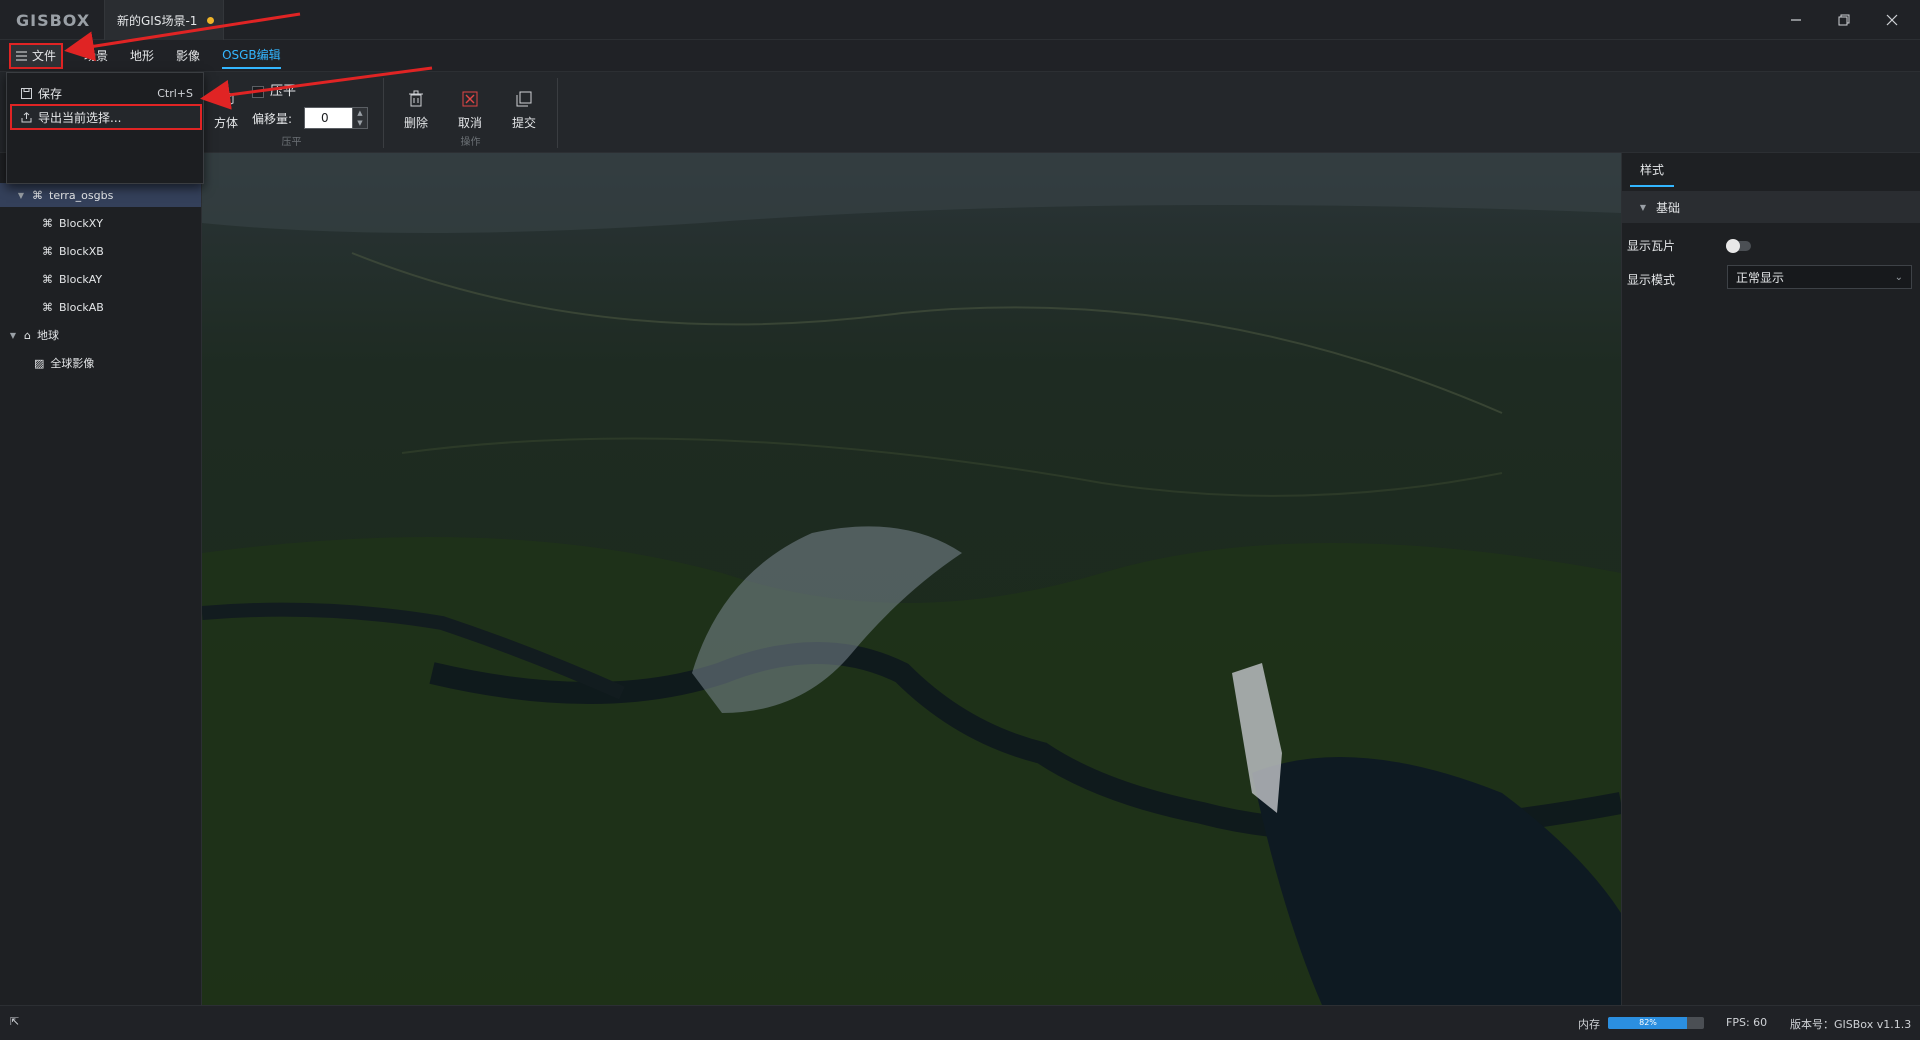 The image size is (1920, 1040). I want to click on memory-value: 82%, so click(1648, 1022).